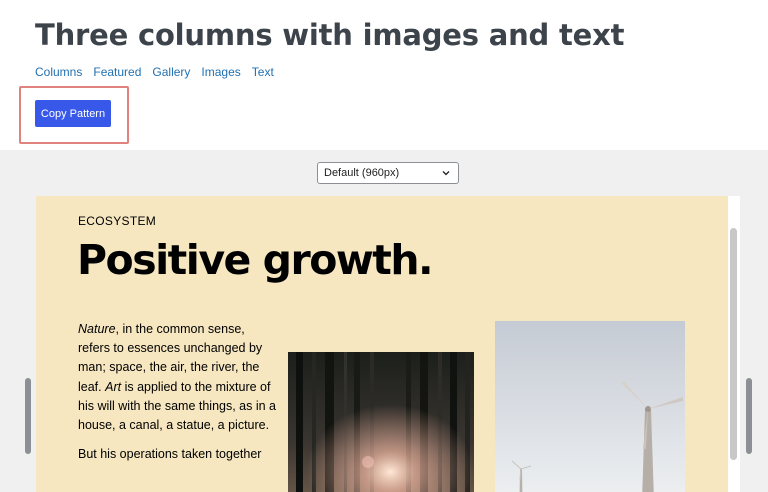 The image size is (768, 492). I want to click on forest-sunlight-image, so click(381, 422).